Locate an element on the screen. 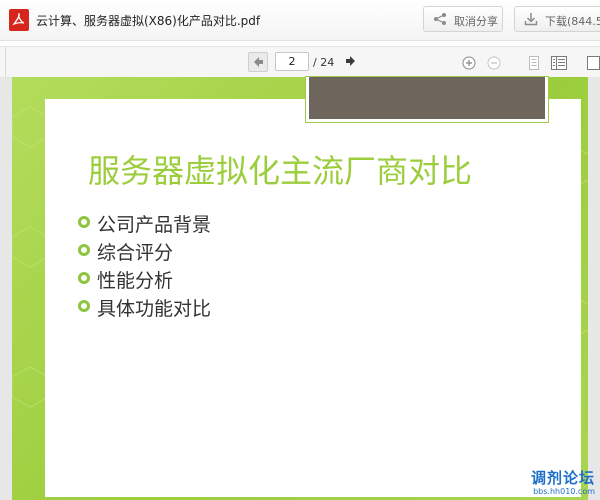  bullet-text: 性能分析 is located at coordinates (135, 281).